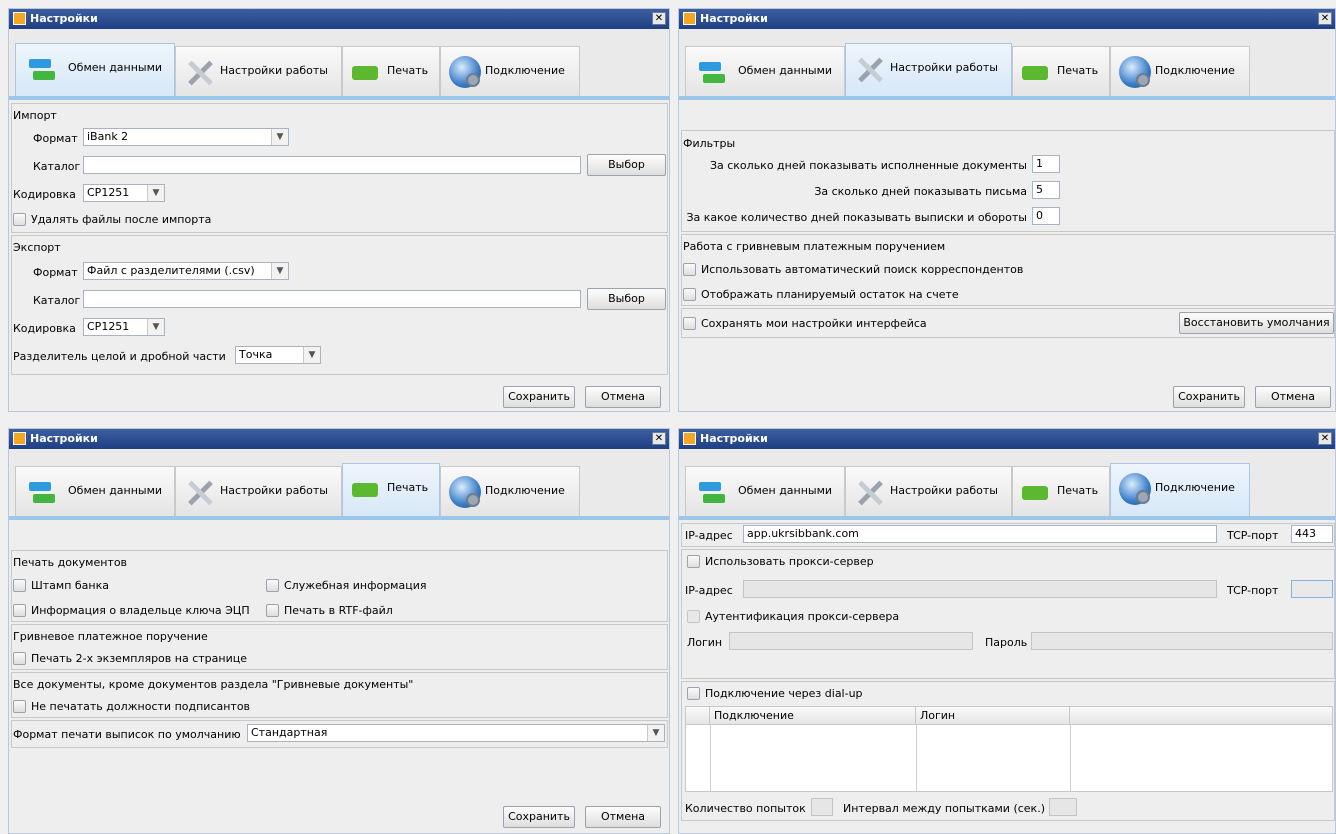 Image resolution: width=1336 pixels, height=834 pixels. Describe the element at coordinates (57, 166) in the screenshot. I see `import-catalog-label: Каталог` at that location.